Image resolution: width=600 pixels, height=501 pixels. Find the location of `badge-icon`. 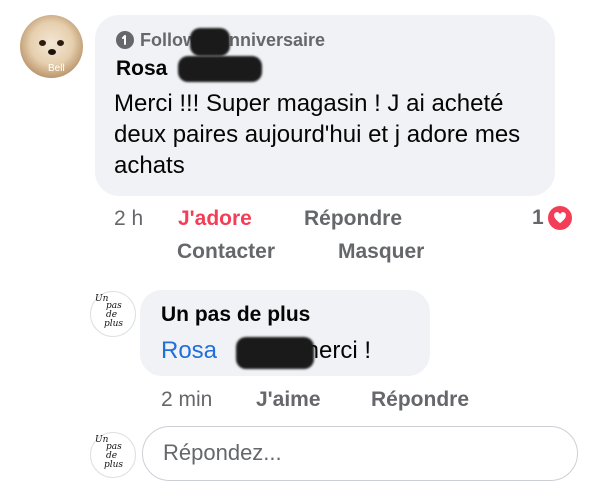

badge-icon is located at coordinates (125, 40).